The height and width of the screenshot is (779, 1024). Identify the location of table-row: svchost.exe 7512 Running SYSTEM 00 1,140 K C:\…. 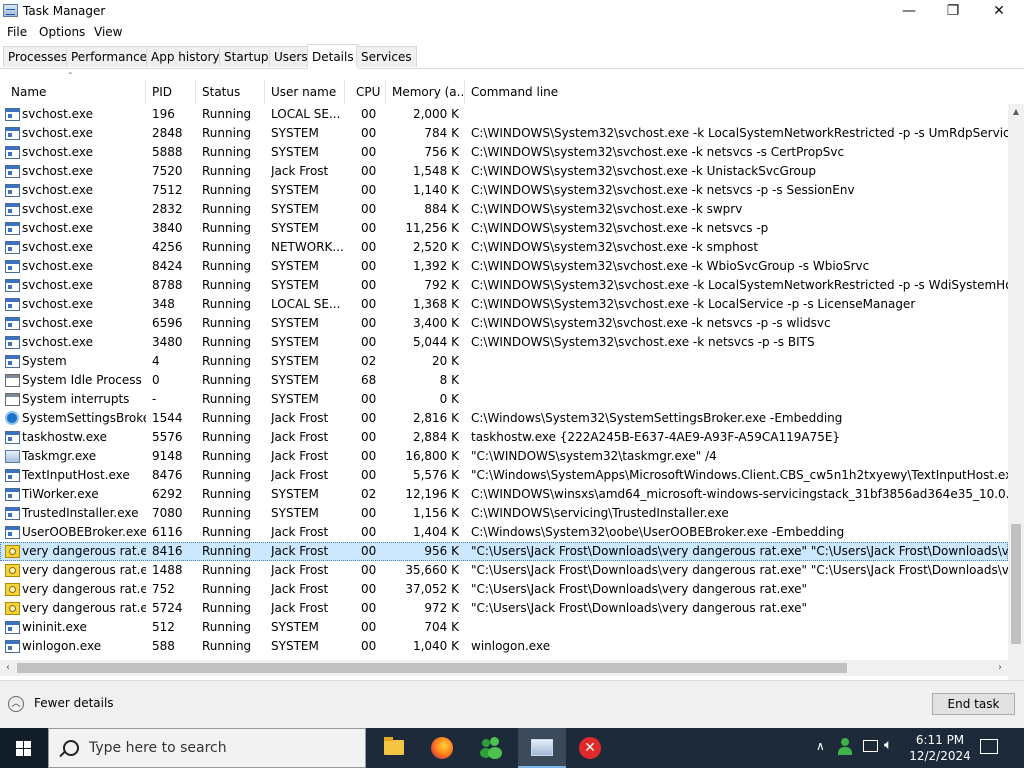
(504, 190).